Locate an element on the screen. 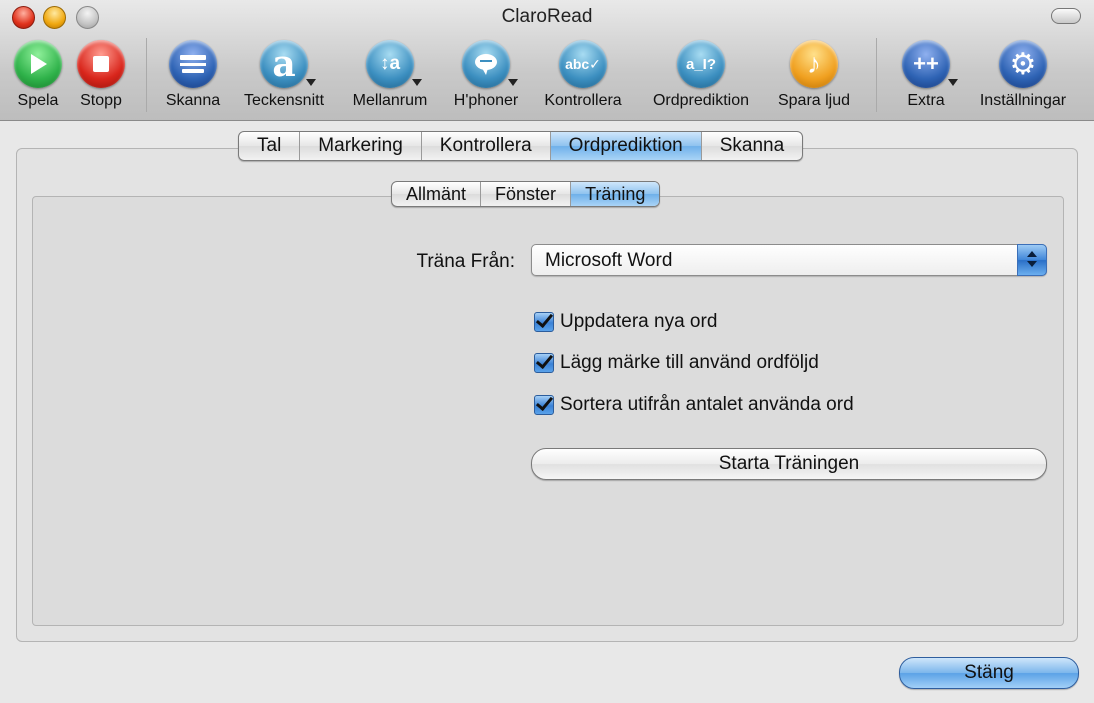 This screenshot has height=703, width=1094. save-audio-icon: ♪ is located at coordinates (814, 64).